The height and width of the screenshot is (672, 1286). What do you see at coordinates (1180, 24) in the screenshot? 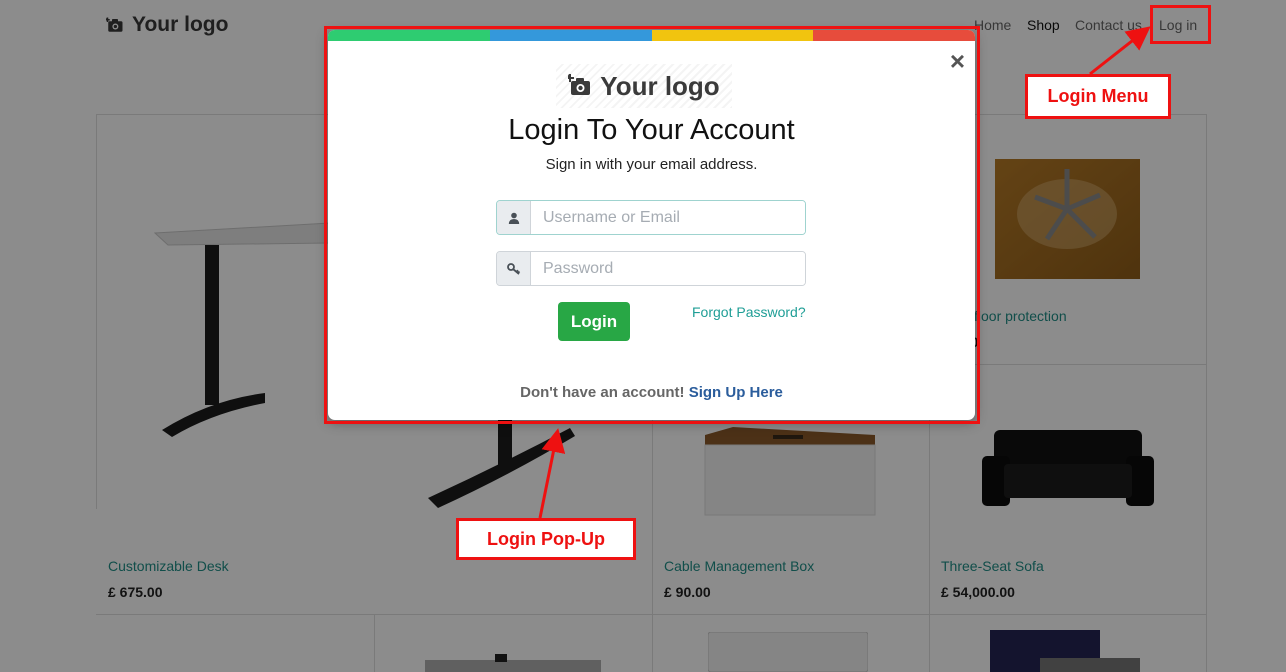
I see `login-menu-highlight-box` at bounding box center [1180, 24].